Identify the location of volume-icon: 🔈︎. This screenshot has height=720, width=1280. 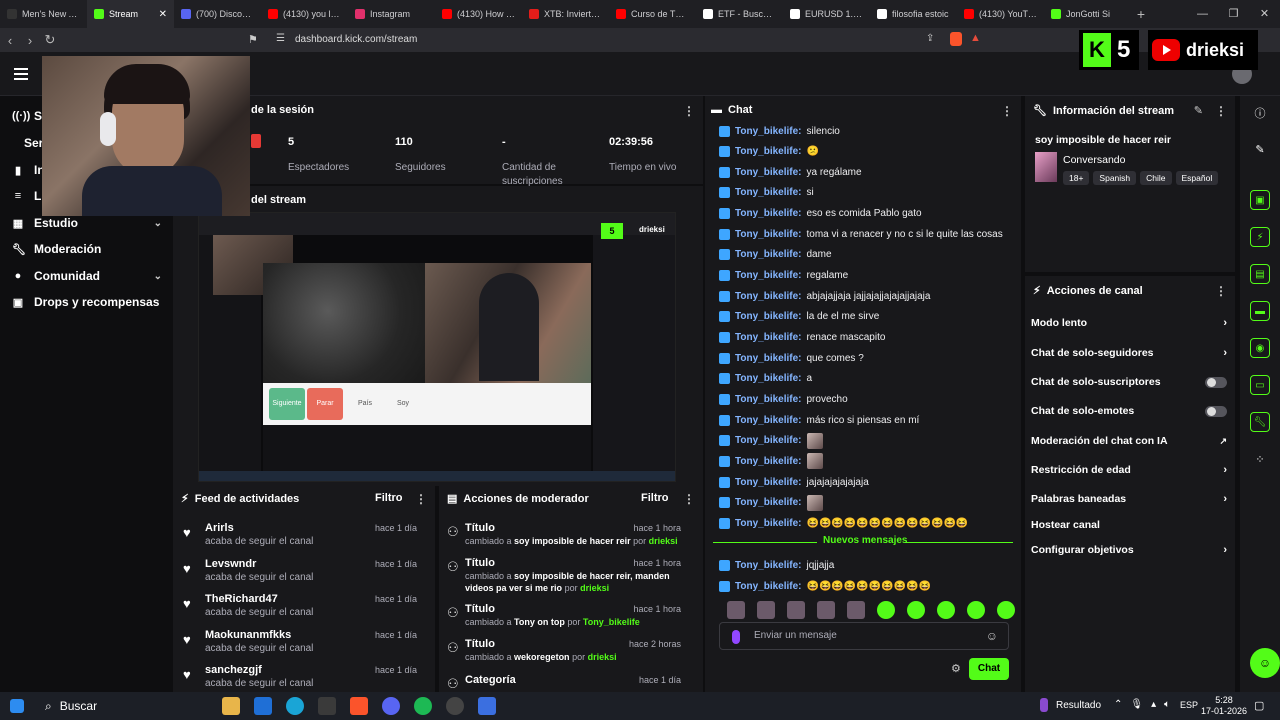
(1167, 704).